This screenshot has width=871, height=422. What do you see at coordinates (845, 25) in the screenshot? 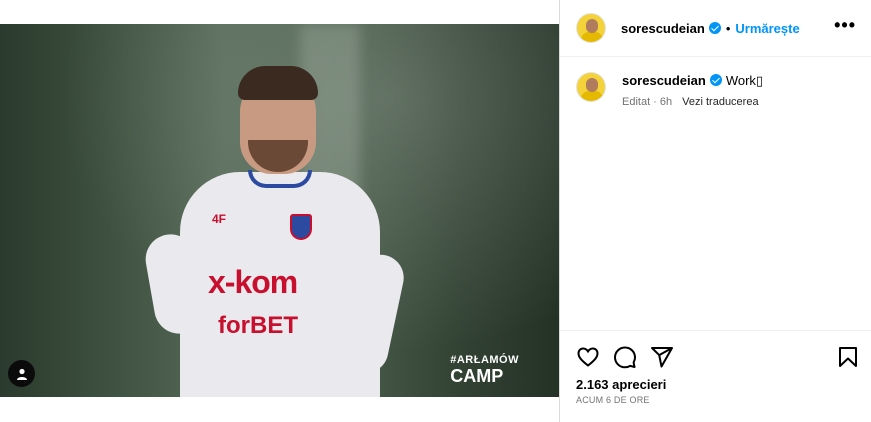
I see `more-options-icon: •••` at bounding box center [845, 25].